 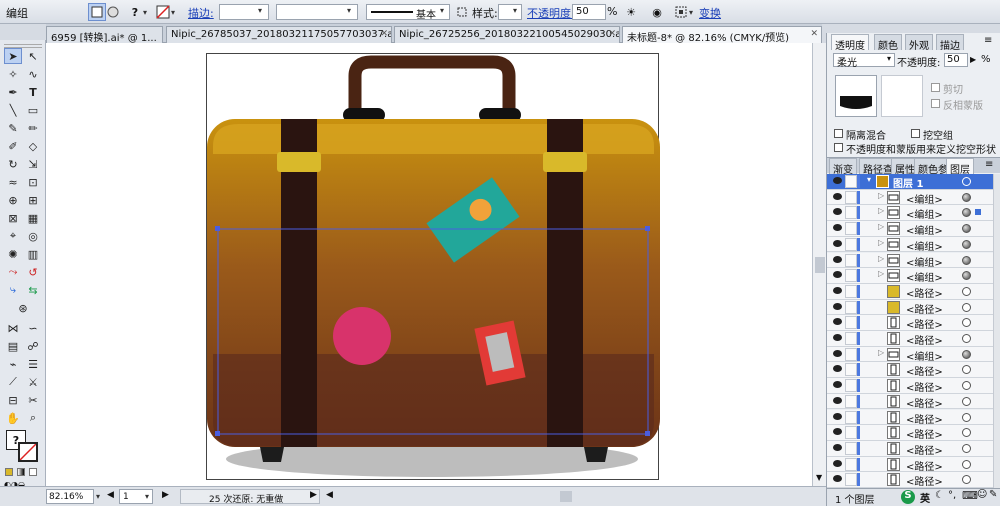 What do you see at coordinates (33, 128) in the screenshot?
I see `pencil-tool-icon: ✏` at bounding box center [33, 128].